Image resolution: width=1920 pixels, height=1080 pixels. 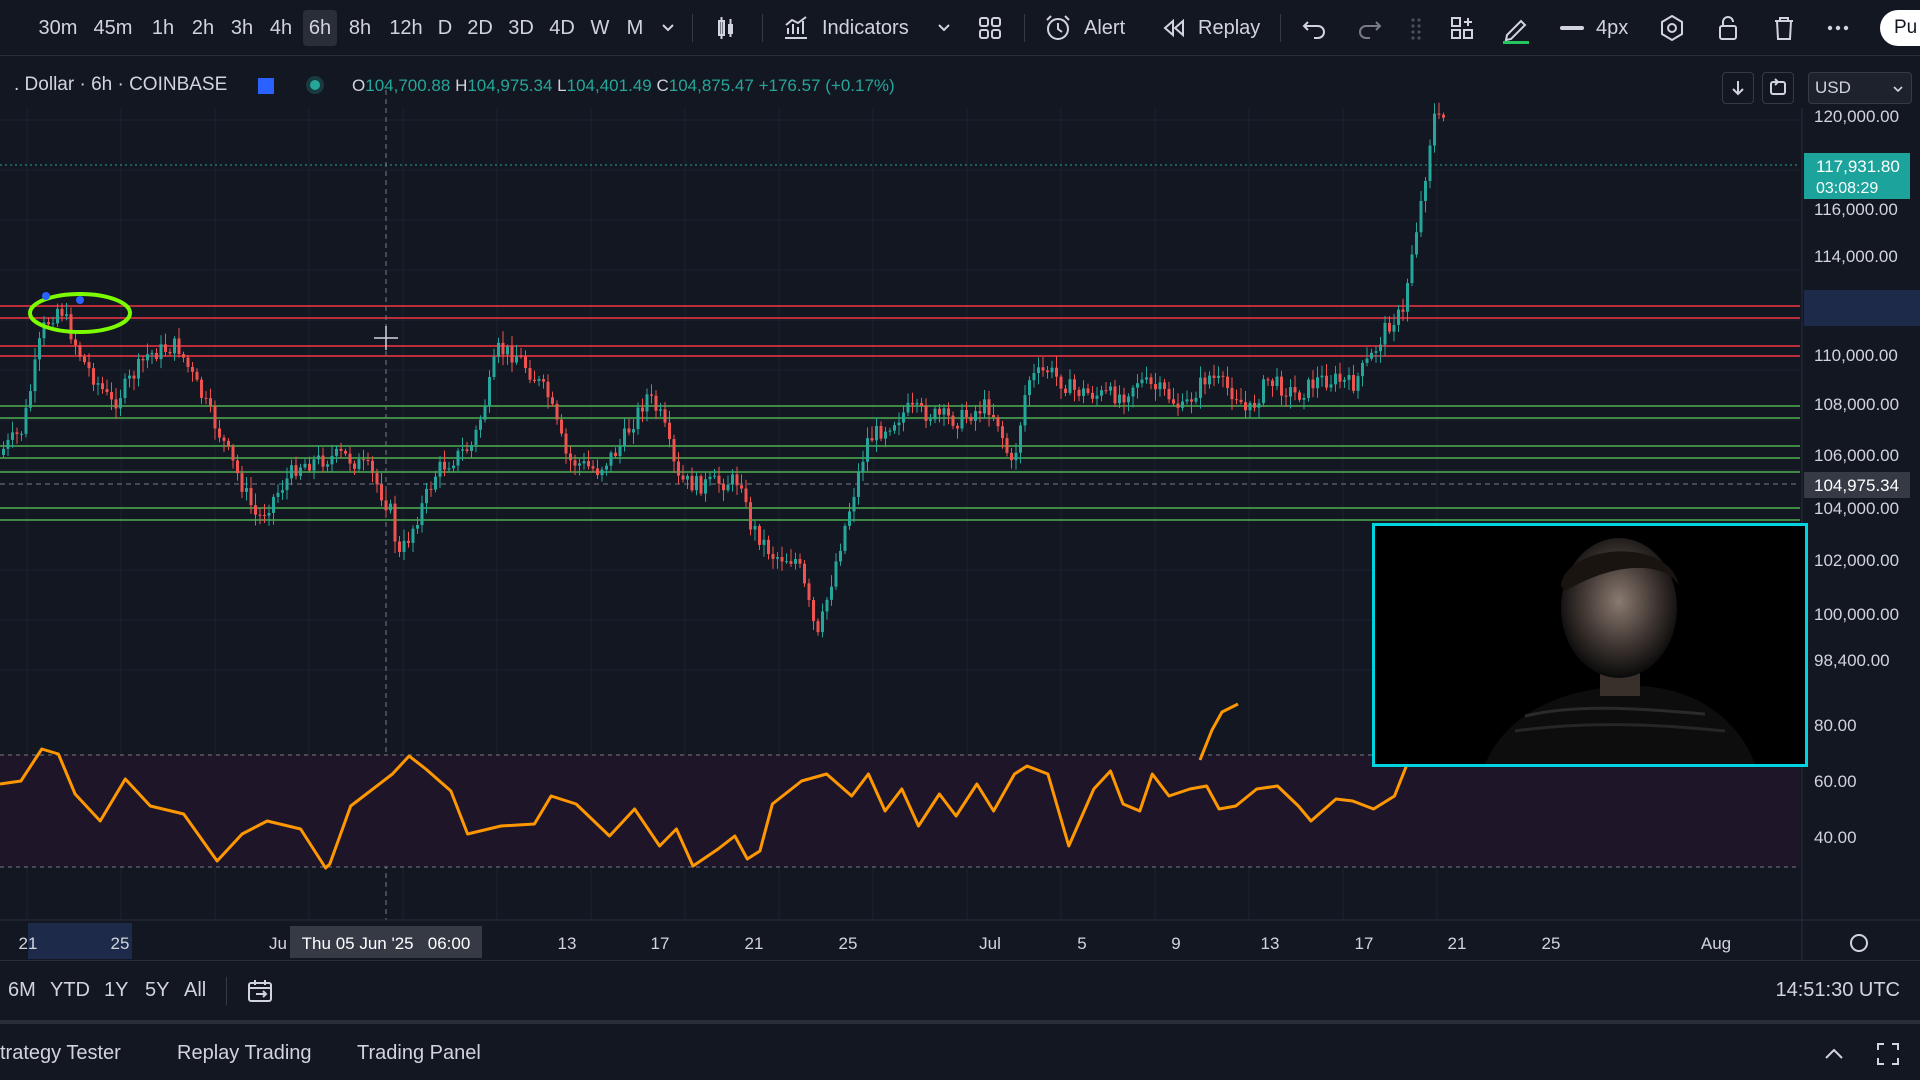 I want to click on interval-2d: 2D, so click(x=480, y=28).